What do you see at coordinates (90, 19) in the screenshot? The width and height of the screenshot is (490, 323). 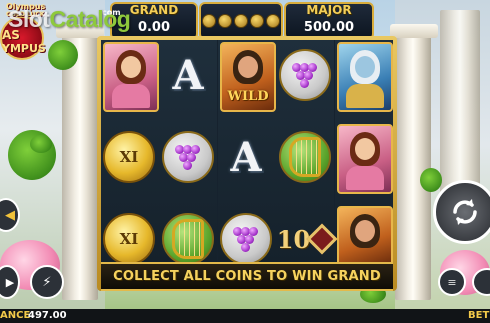 I see `watermark-part-2: Catalog` at bounding box center [90, 19].